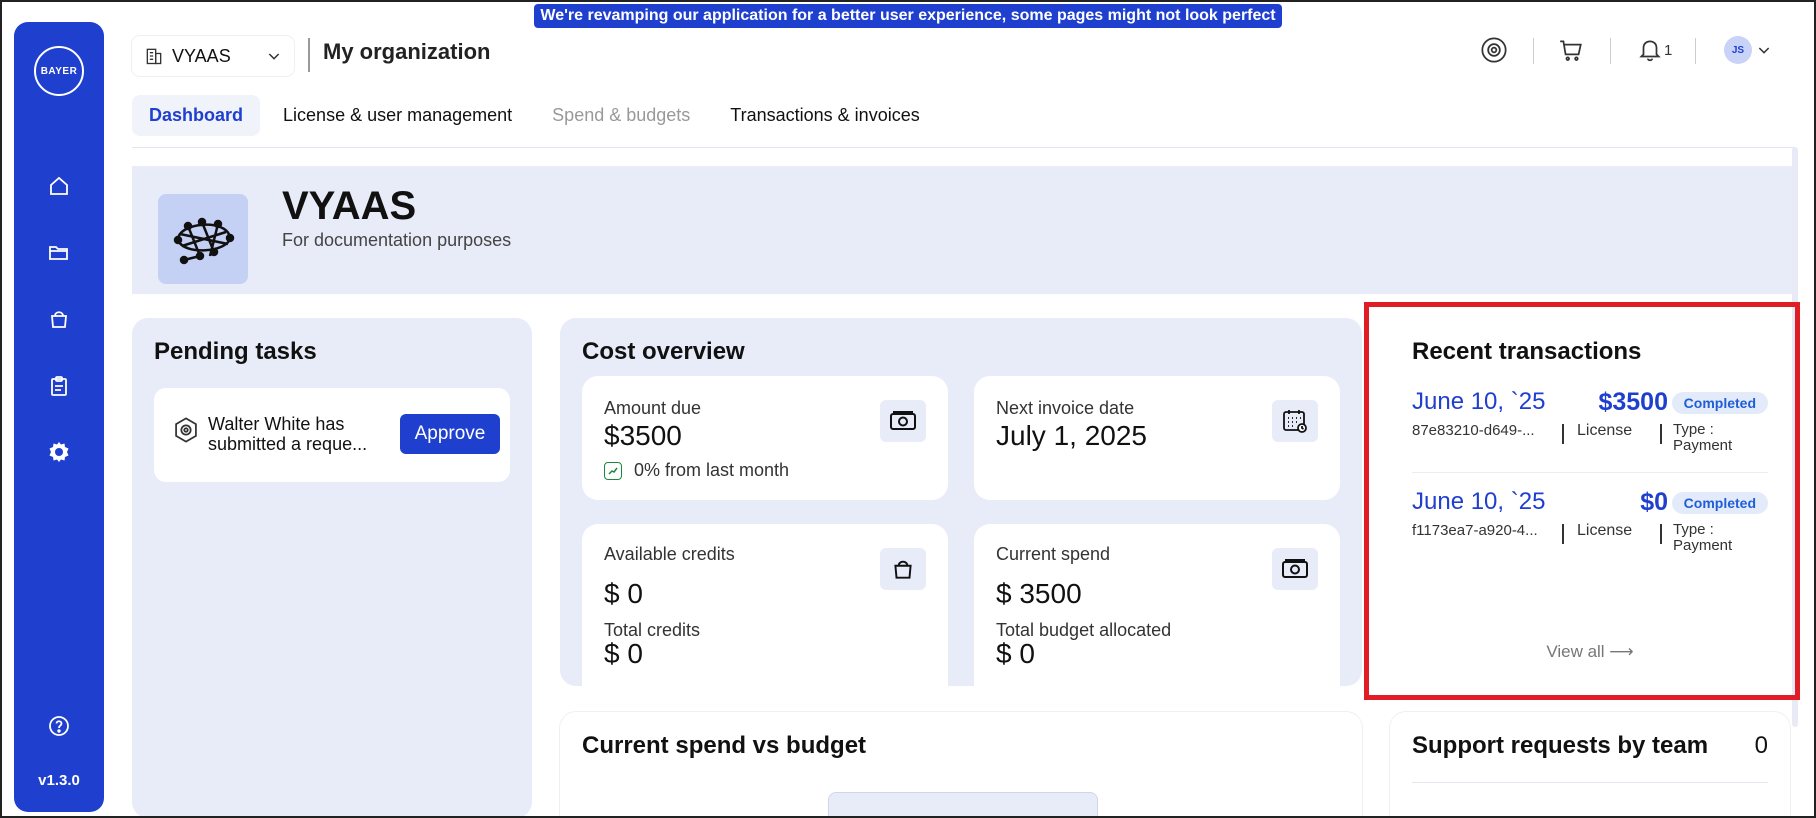 The height and width of the screenshot is (818, 1816). What do you see at coordinates (59, 780) in the screenshot?
I see `version-label: v1.3.0` at bounding box center [59, 780].